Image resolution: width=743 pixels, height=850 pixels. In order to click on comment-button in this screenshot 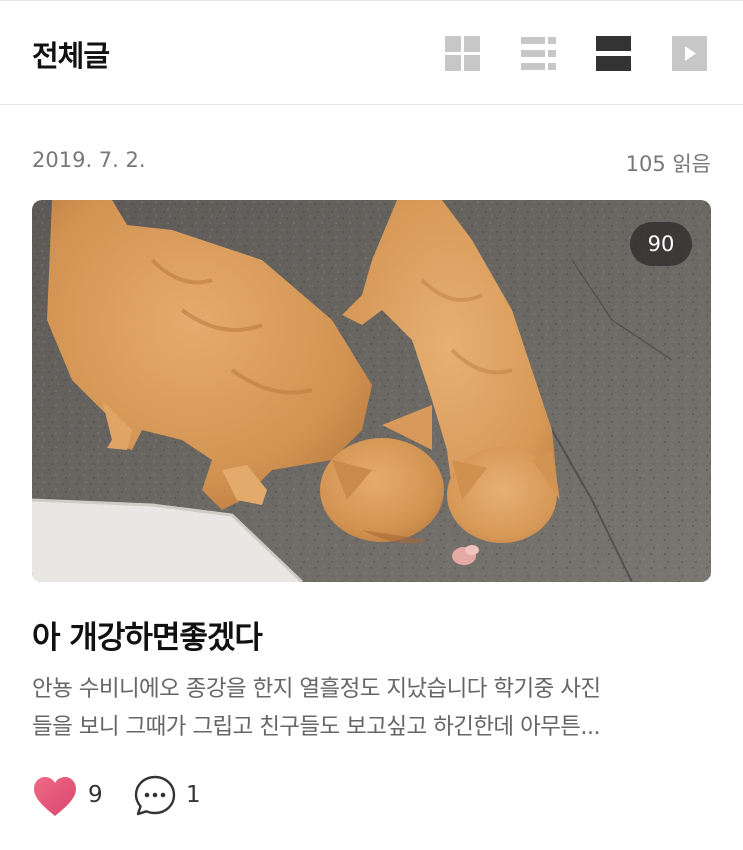, I will do `click(155, 796)`.